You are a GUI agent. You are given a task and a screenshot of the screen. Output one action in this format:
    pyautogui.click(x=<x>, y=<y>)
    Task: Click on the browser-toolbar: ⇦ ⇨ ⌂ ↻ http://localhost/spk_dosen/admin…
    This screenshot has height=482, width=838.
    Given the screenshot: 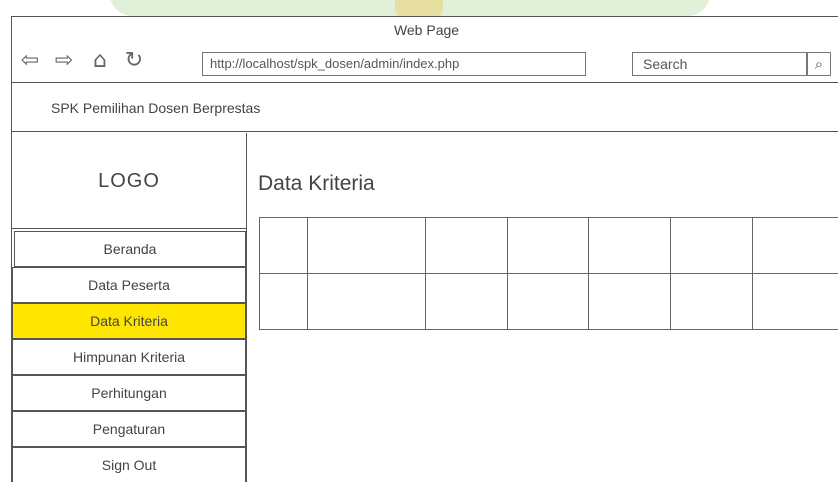 What is the action you would take?
    pyautogui.click(x=425, y=63)
    